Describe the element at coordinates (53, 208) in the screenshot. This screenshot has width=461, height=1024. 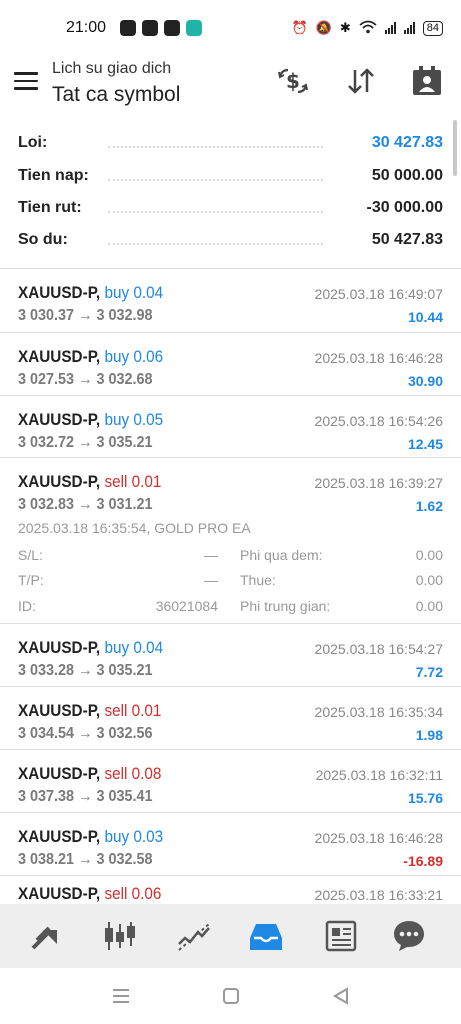
I see `summary-label: Tien rut:` at that location.